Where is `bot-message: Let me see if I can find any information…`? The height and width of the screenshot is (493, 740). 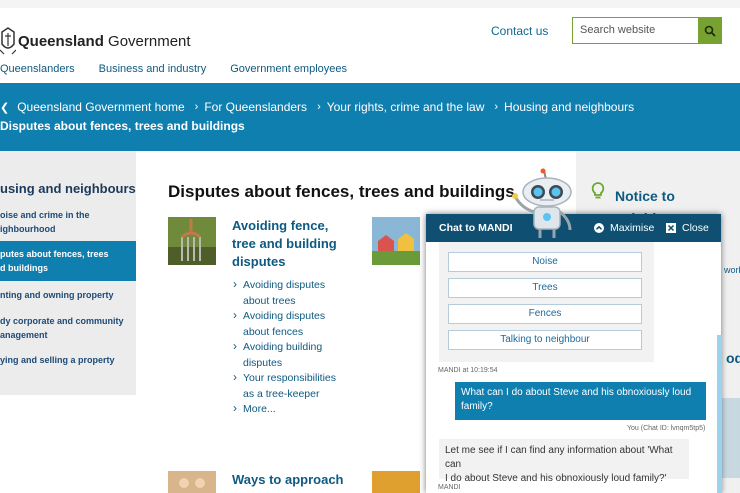 bot-message: Let me see if I can find any information… is located at coordinates (564, 461).